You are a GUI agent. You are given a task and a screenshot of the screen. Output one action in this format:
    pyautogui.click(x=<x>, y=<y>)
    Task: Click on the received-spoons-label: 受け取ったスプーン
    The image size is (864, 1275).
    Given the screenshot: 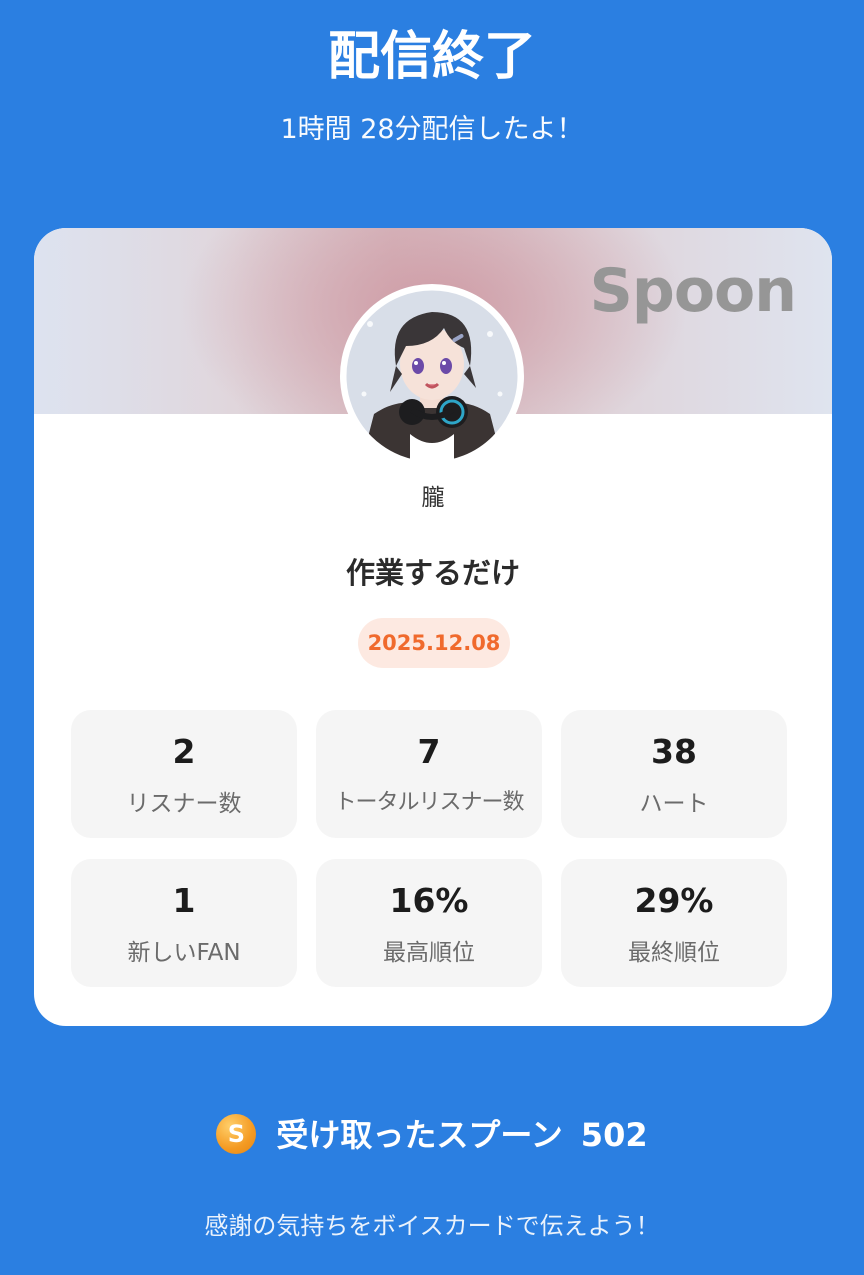 What is the action you would take?
    pyautogui.click(x=419, y=1135)
    